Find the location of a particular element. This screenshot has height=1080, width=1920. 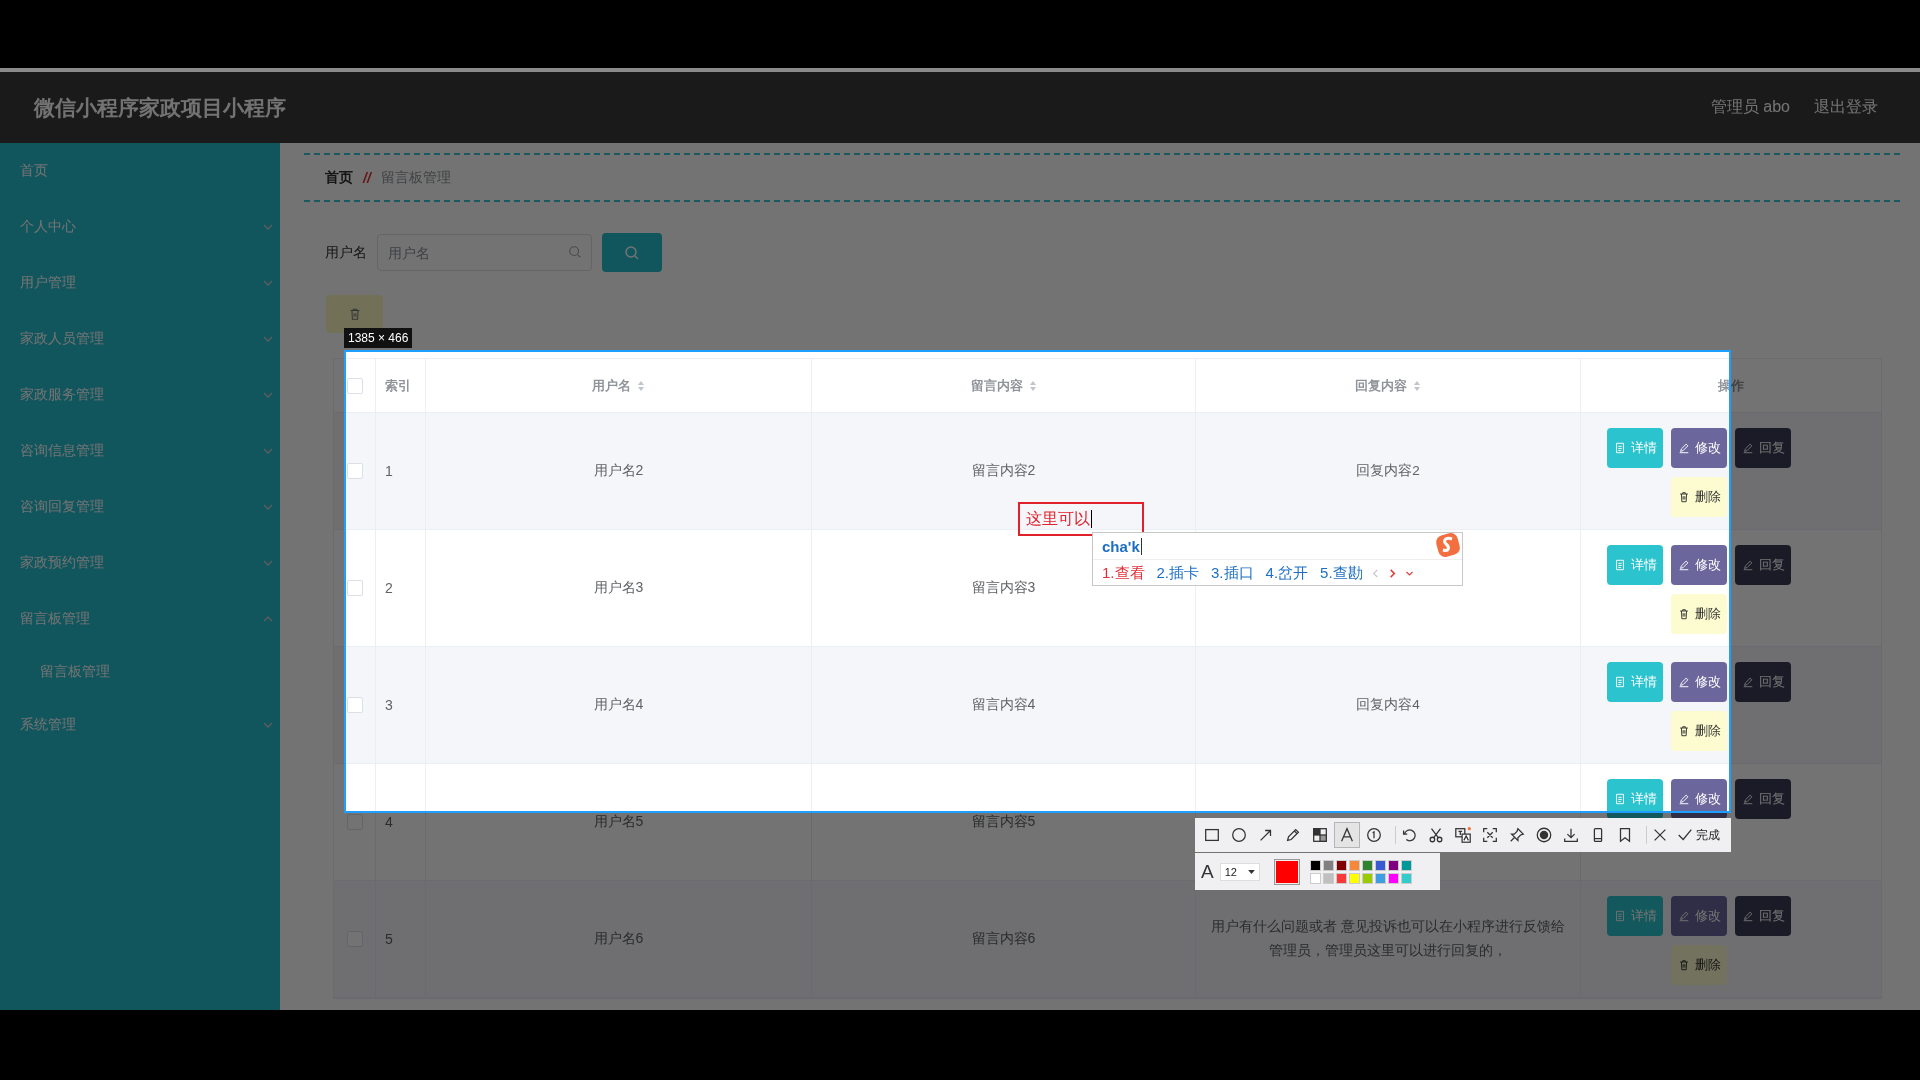

app-title: 微信小程序家政项目小程序 is located at coordinates (160, 107).